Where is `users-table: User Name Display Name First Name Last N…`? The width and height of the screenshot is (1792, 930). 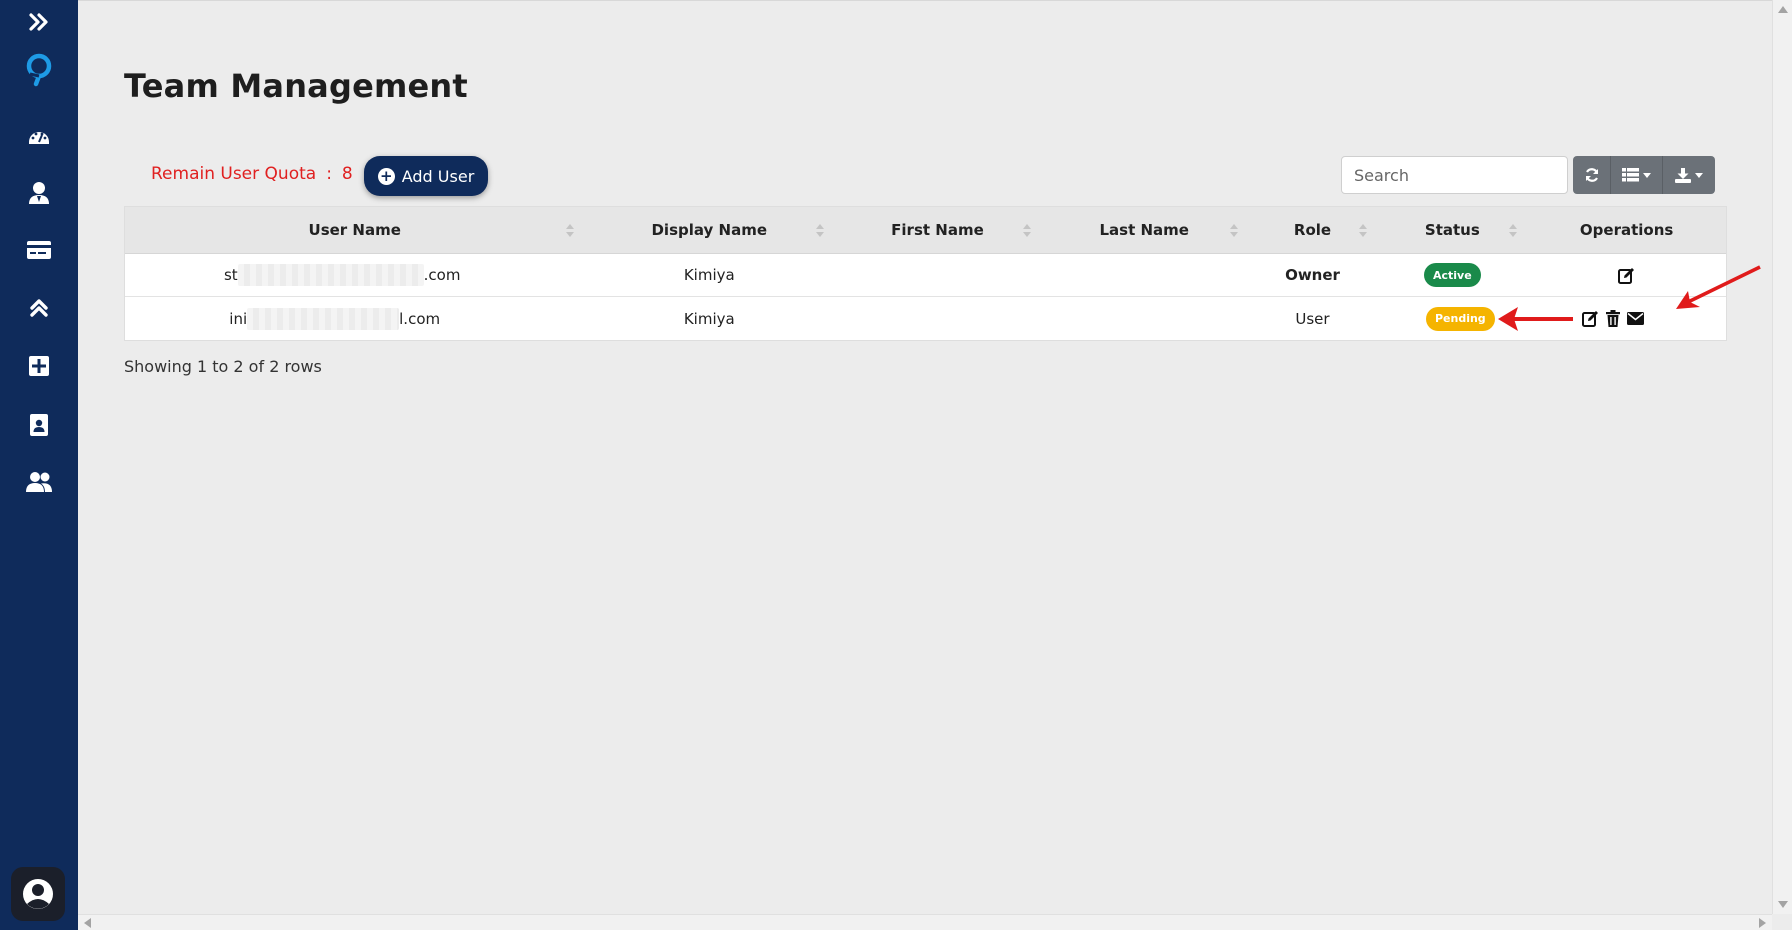
users-table: User Name Display Name First Name Last N… is located at coordinates (925, 273).